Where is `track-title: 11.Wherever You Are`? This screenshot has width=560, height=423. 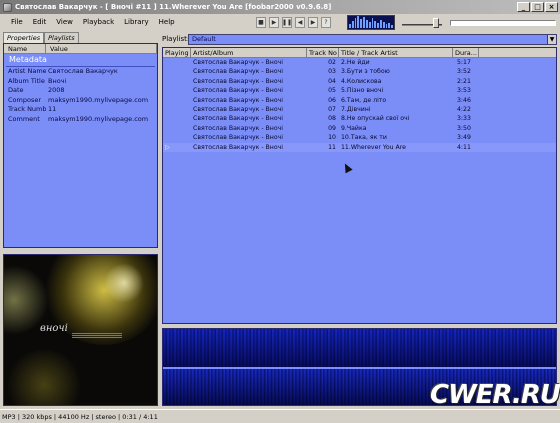 track-title: 11.Wherever You Are is located at coordinates (373, 147).